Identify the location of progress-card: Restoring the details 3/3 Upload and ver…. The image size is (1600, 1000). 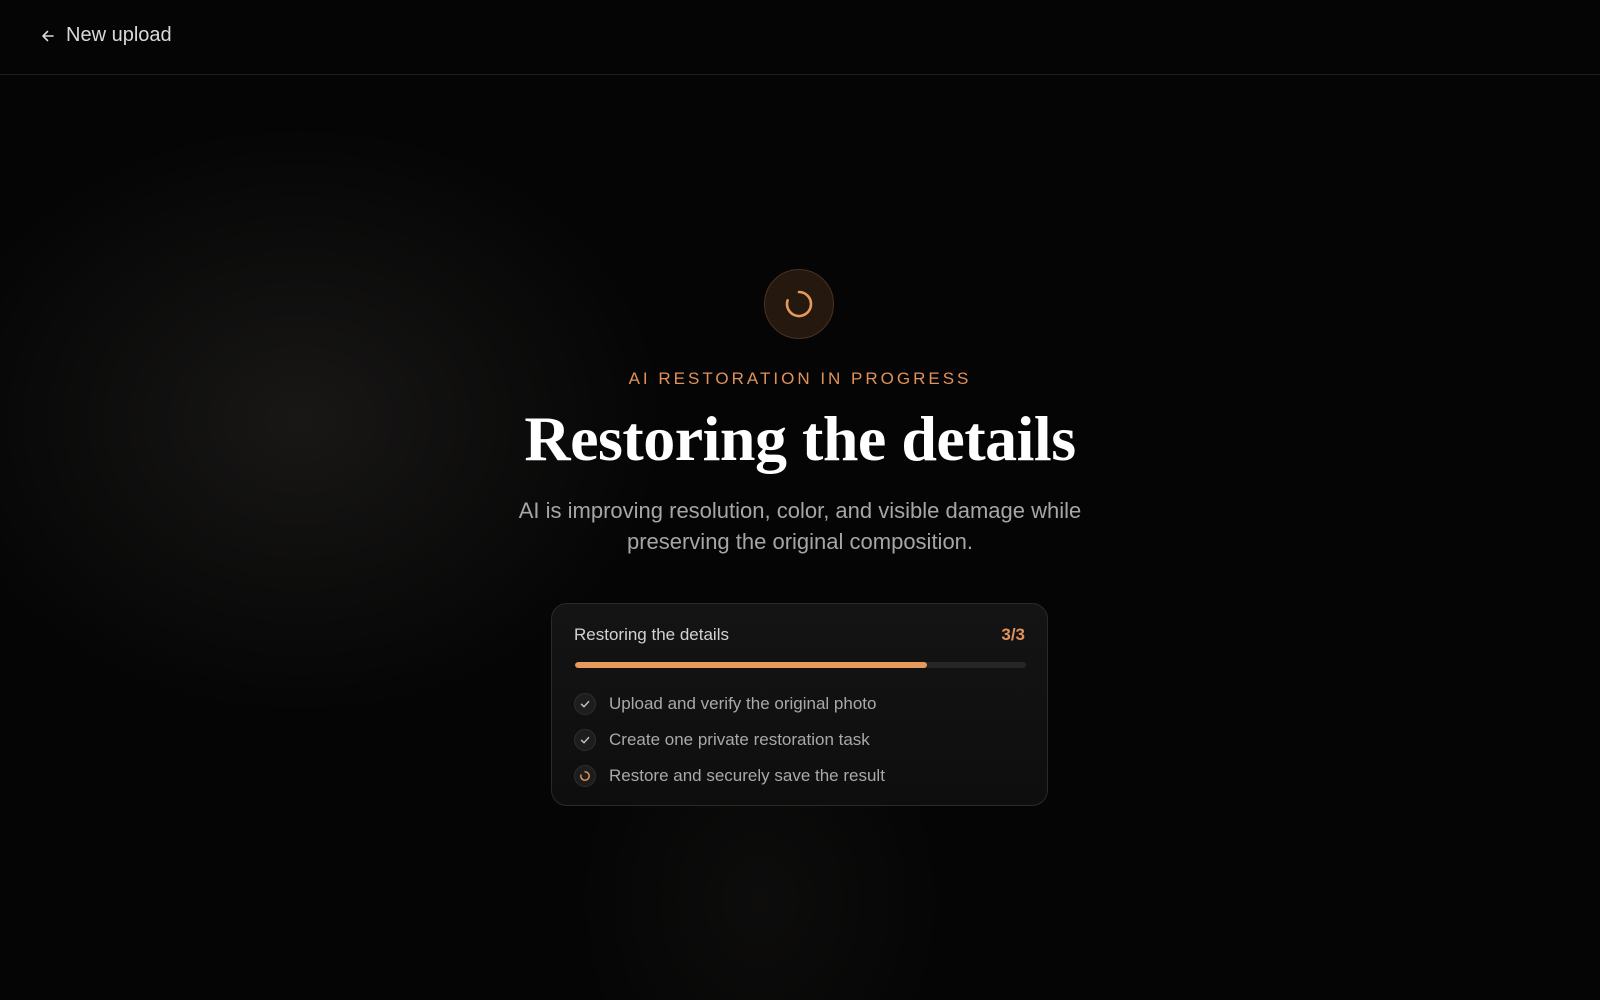
(799, 704).